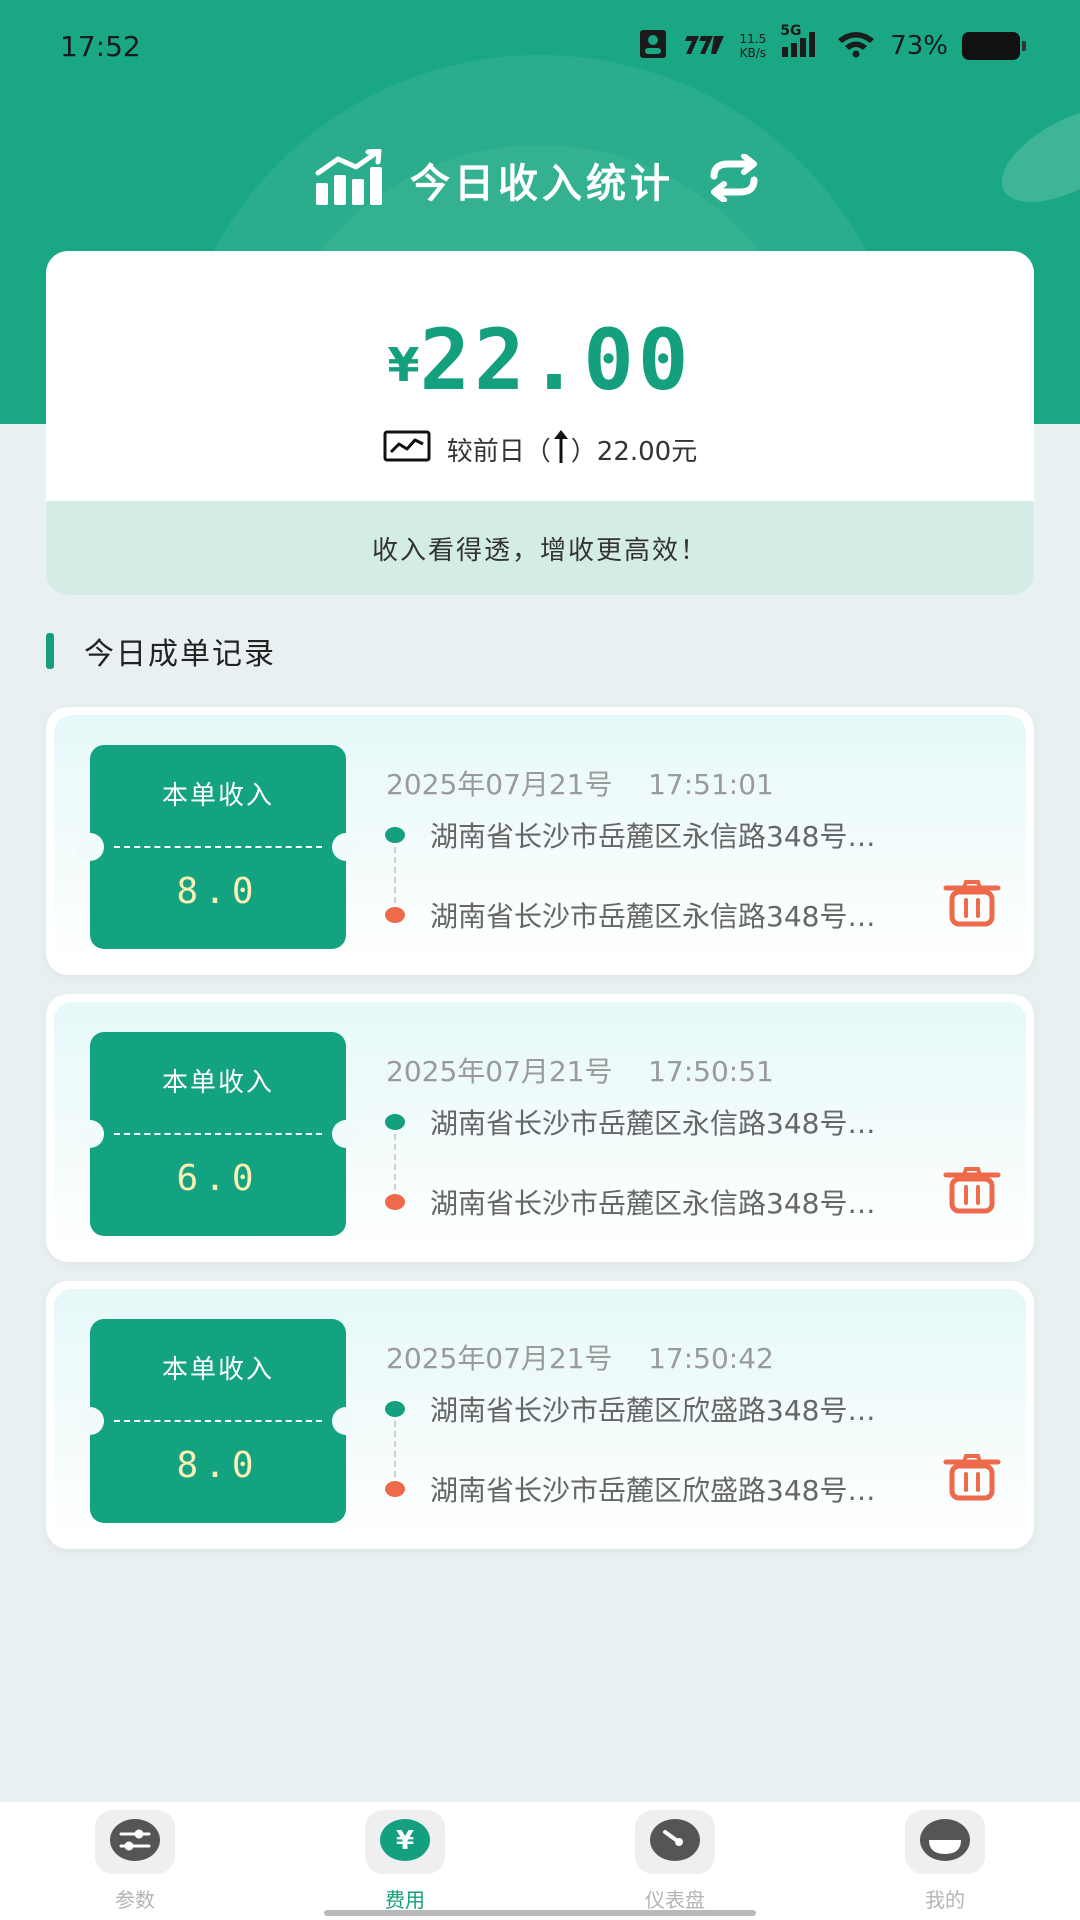  I want to click on nav-label: 费用, so click(405, 1900).